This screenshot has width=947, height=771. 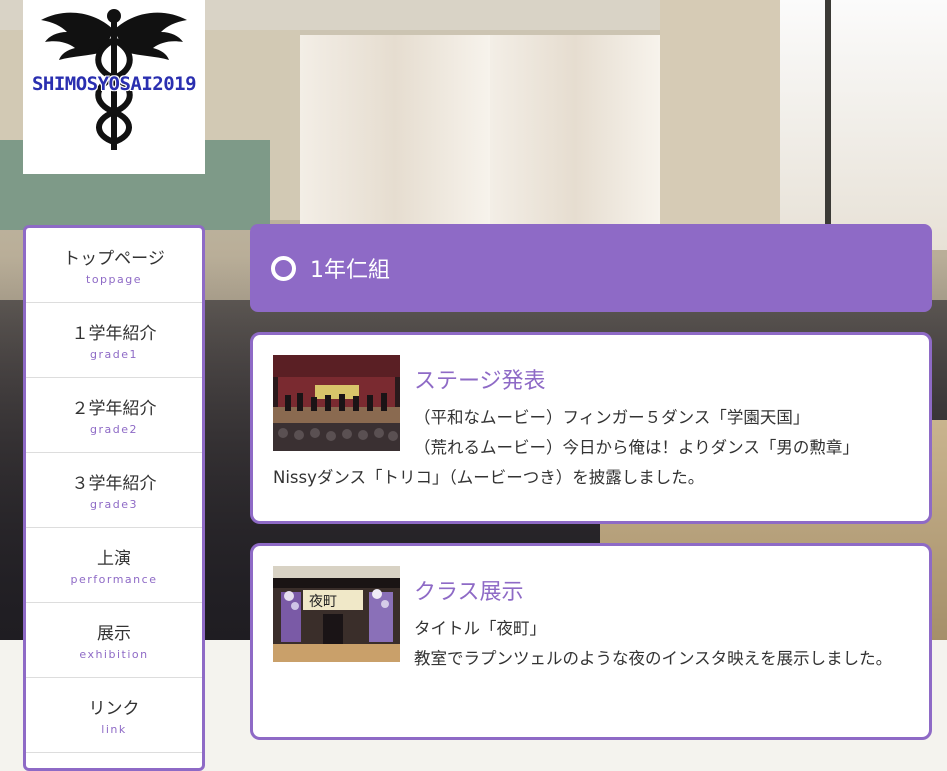 What do you see at coordinates (114, 259) in the screenshot?
I see `nav-label: トップページ` at bounding box center [114, 259].